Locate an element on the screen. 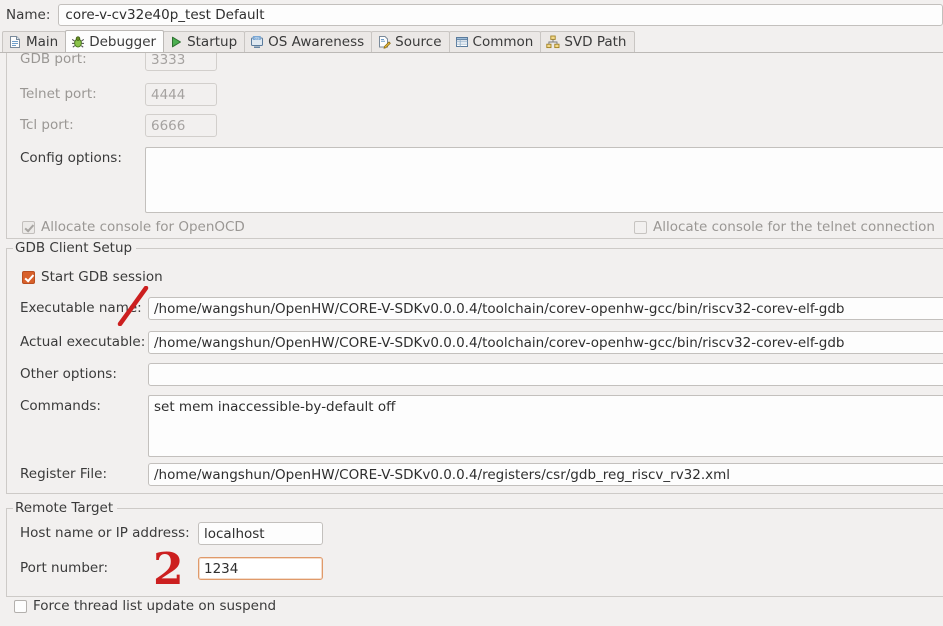 The width and height of the screenshot is (943, 626). tab-source-label: Source is located at coordinates (418, 42).